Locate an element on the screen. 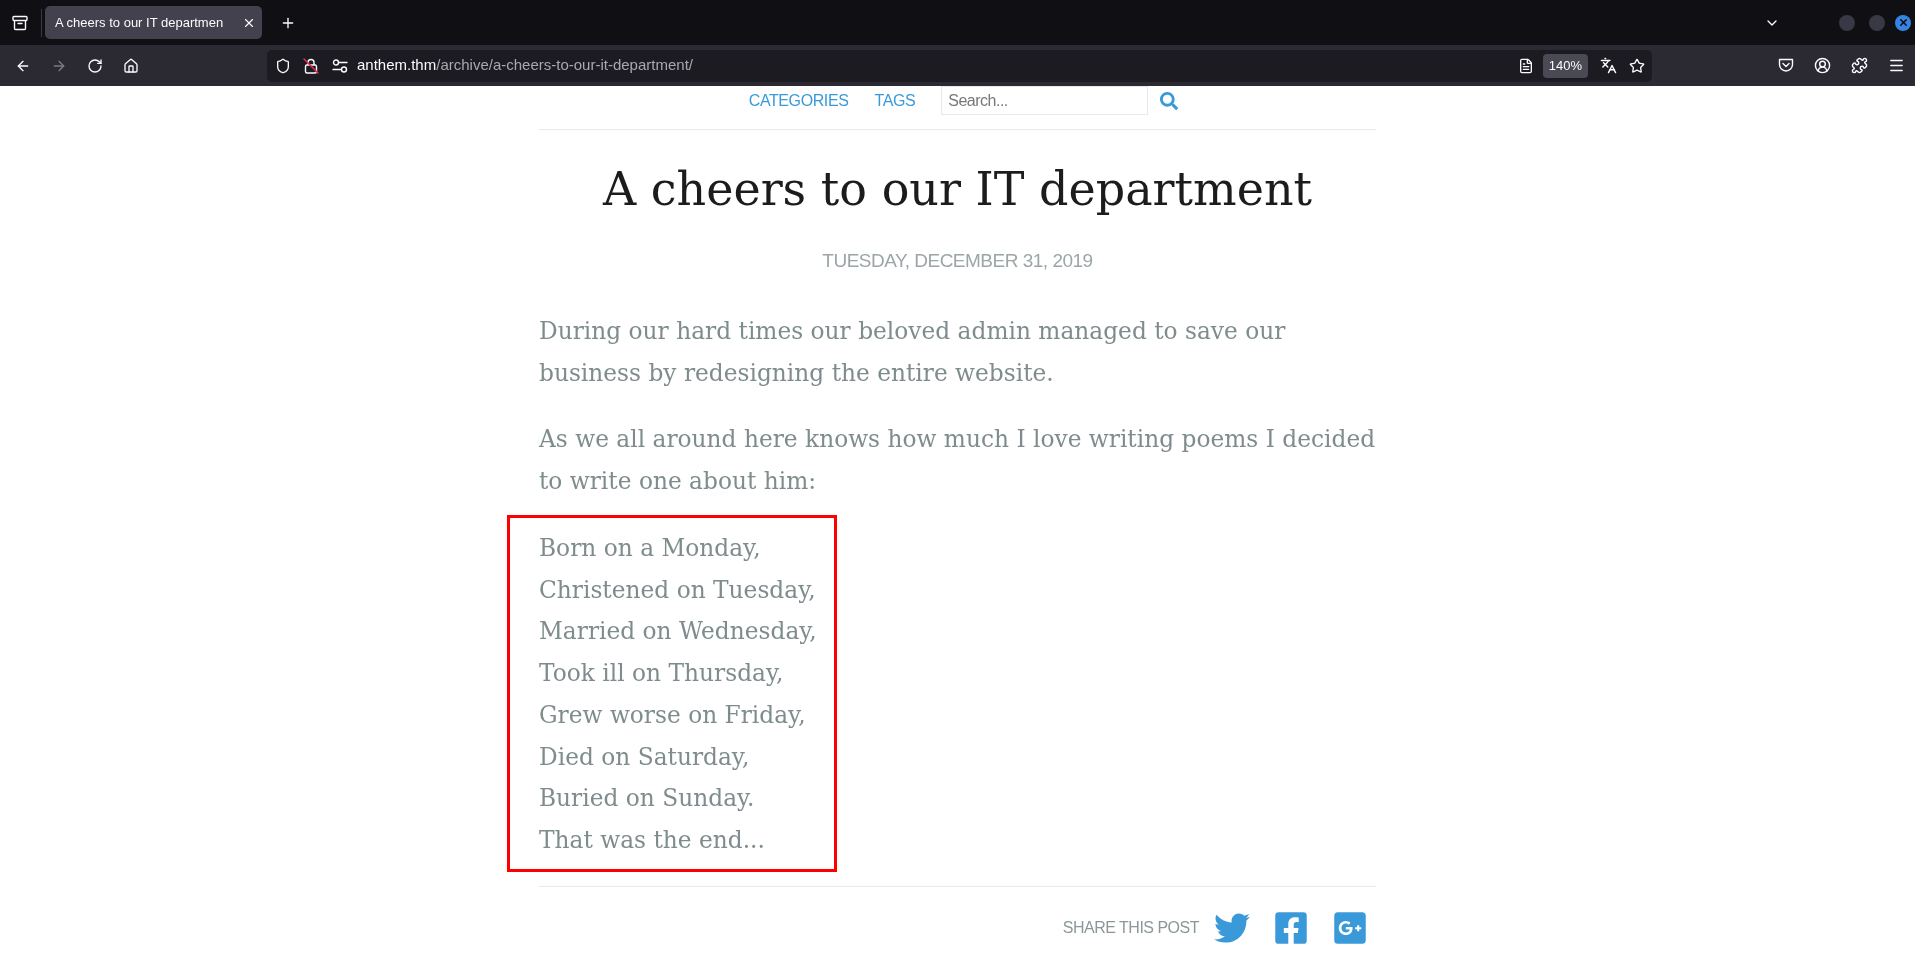  star-icon is located at coordinates (1637, 65).